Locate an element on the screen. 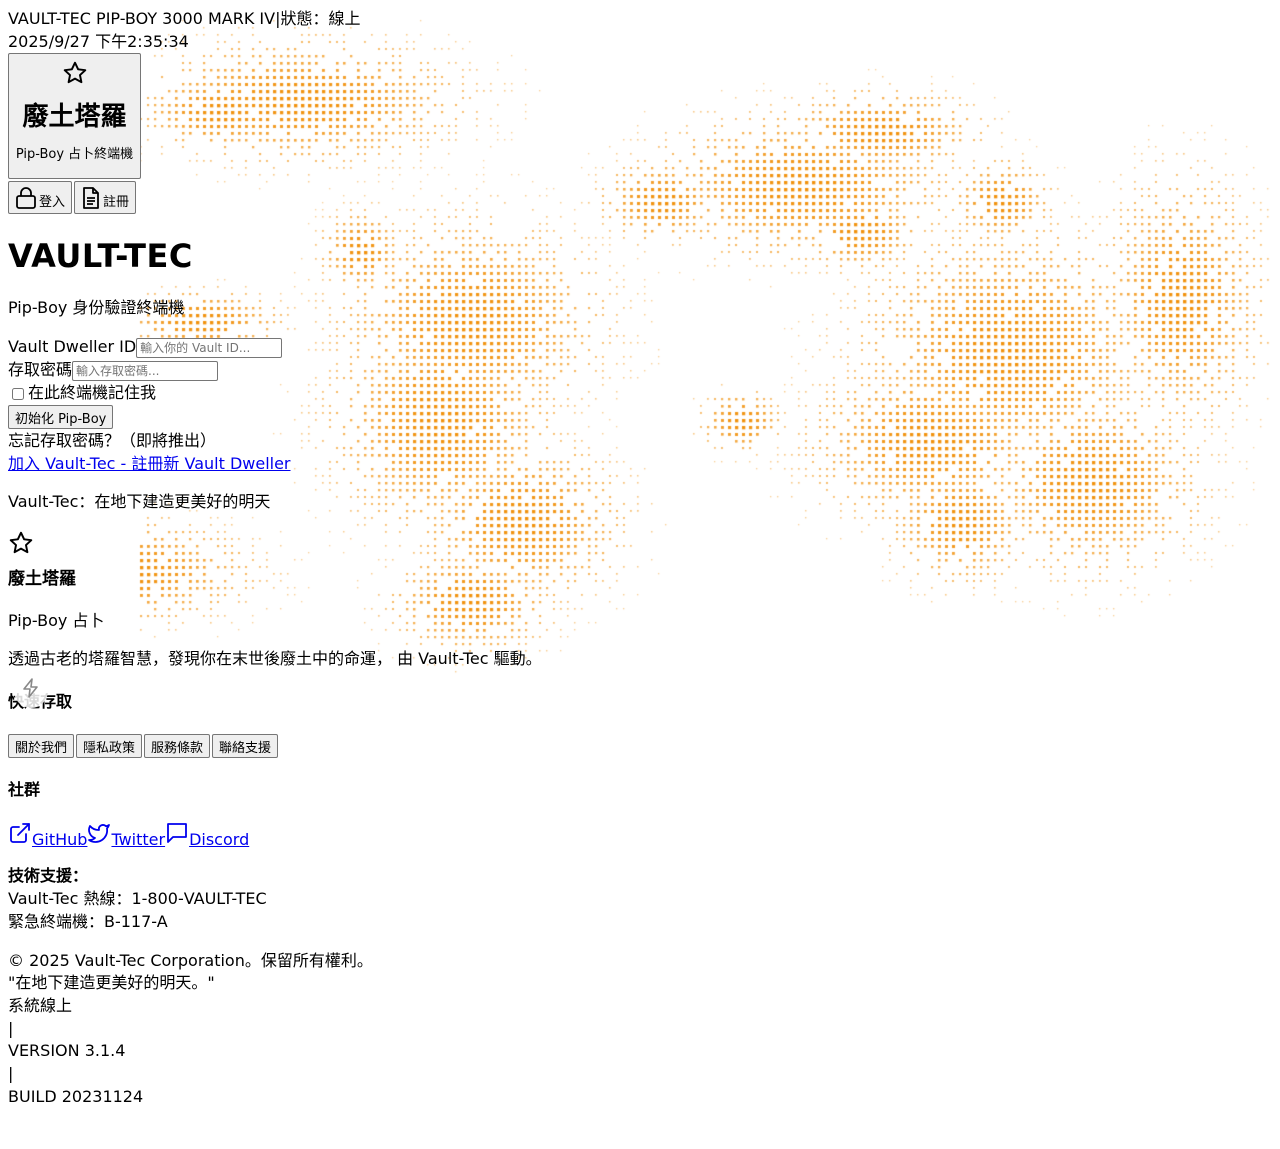 The width and height of the screenshot is (1280, 1149). github-label: GitHub is located at coordinates (60, 839).